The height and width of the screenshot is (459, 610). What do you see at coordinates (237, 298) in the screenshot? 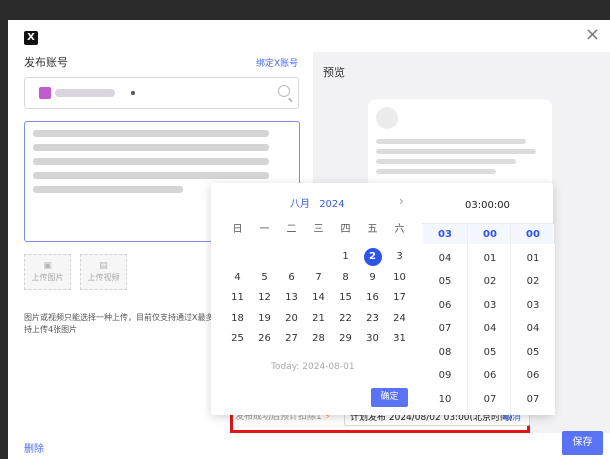
I see `calendar-day: 11` at bounding box center [237, 298].